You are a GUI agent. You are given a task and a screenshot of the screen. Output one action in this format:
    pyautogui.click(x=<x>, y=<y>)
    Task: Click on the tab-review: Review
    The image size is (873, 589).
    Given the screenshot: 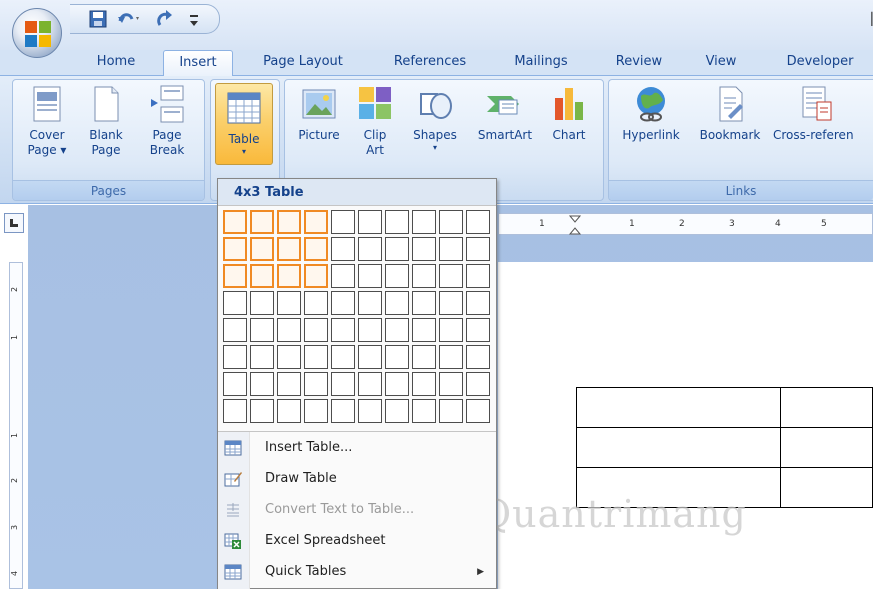 What is the action you would take?
    pyautogui.click(x=639, y=63)
    